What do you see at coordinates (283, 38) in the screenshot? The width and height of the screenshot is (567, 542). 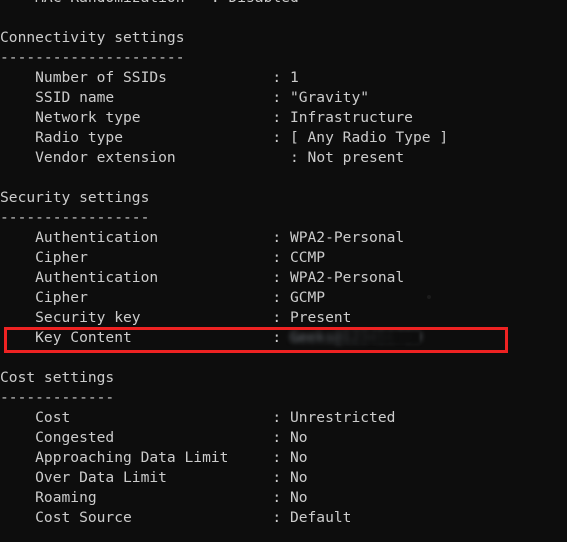 I see `section-title-0: Connectivity settings` at bounding box center [283, 38].